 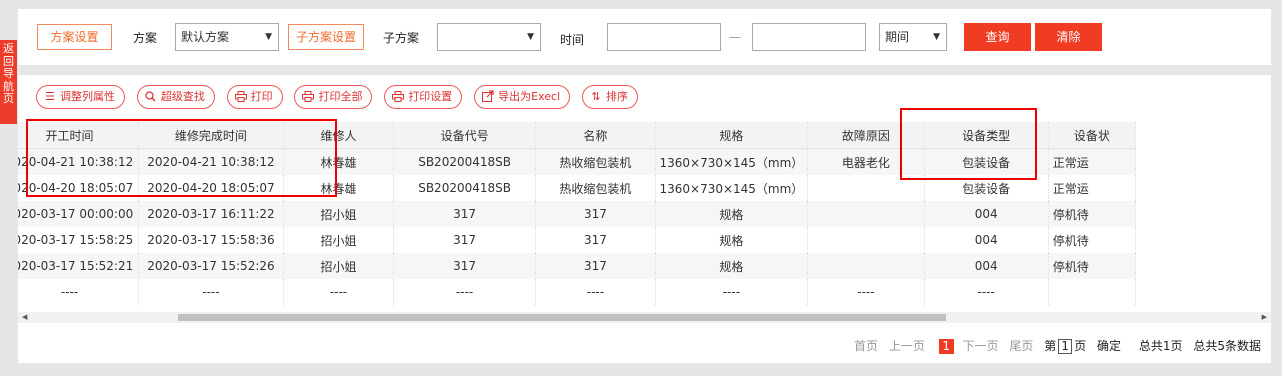 I want to click on column-header-finish-time: 维修完成时间, so click(x=211, y=135).